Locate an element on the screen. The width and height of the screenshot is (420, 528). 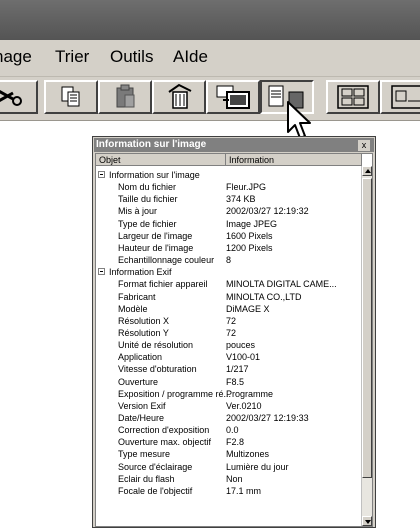
list-item: Date/Heure 2002/03/27 12:19:33 is located at coordinates (229, 418).